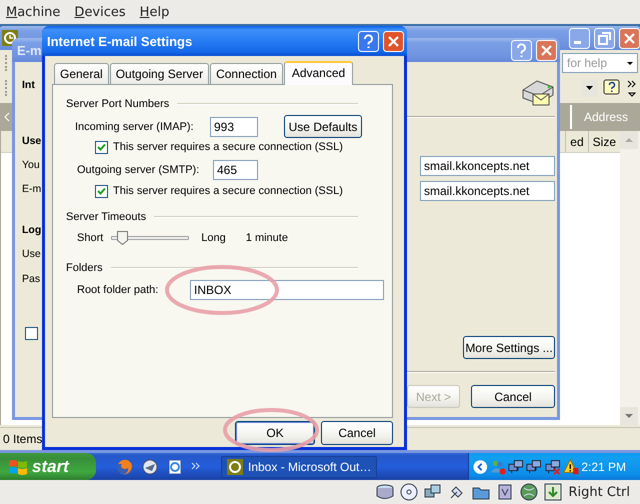  Describe the element at coordinates (155, 12) in the screenshot. I see `menu-item: Help` at that location.